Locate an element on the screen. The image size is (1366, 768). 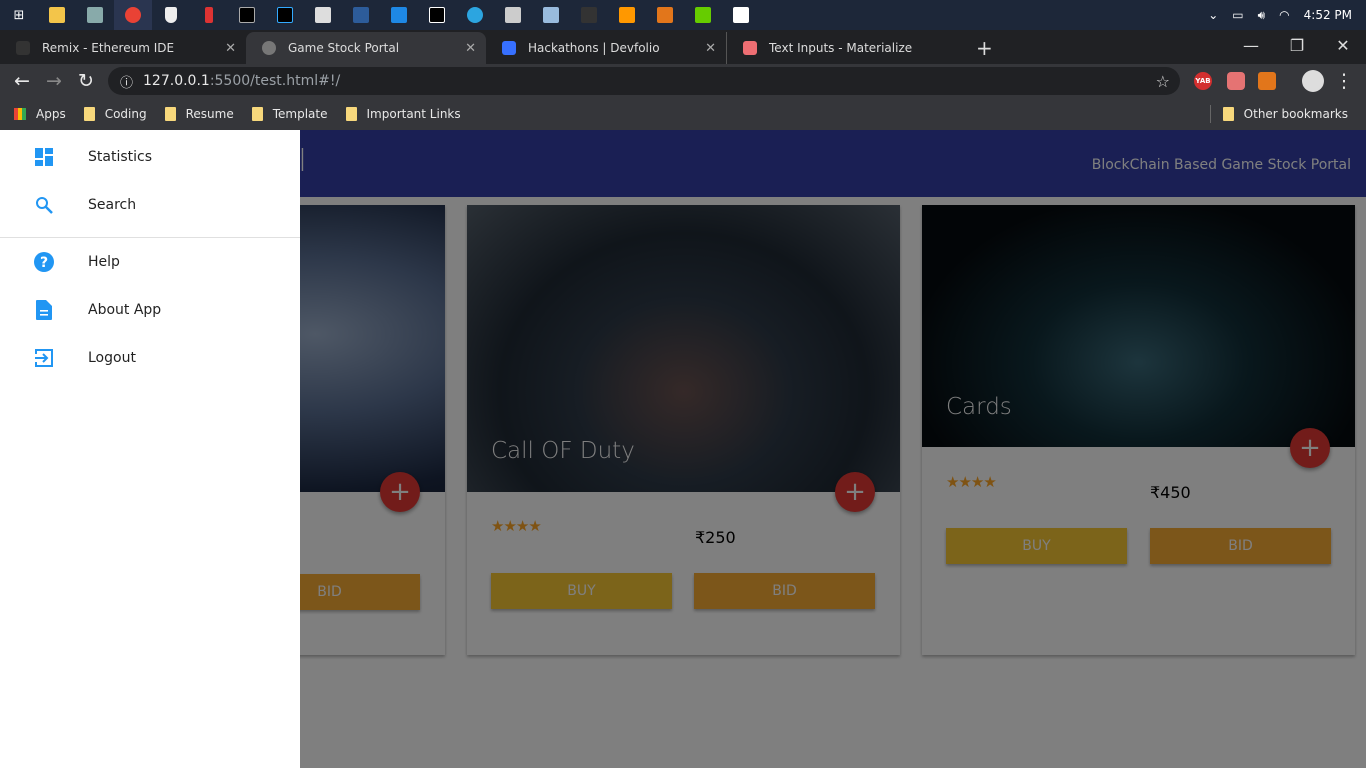
camtasia-icon is located at coordinates (703, 15).